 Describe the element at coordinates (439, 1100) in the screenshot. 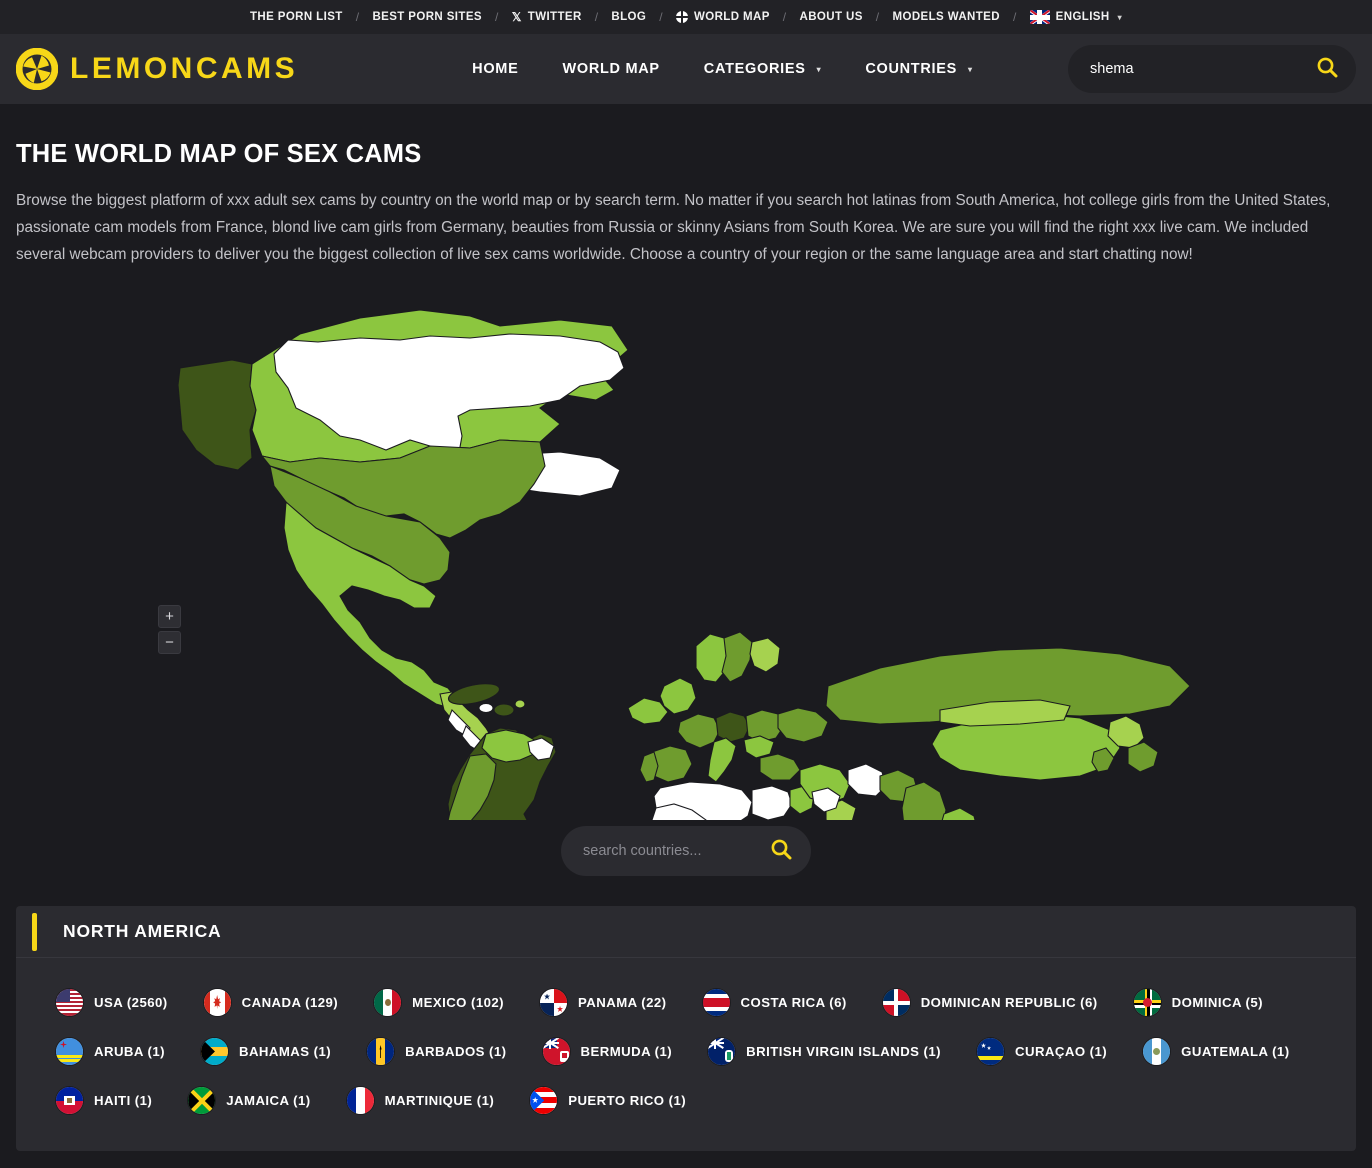

I see `country-label: MARTINIQUE (1)` at that location.